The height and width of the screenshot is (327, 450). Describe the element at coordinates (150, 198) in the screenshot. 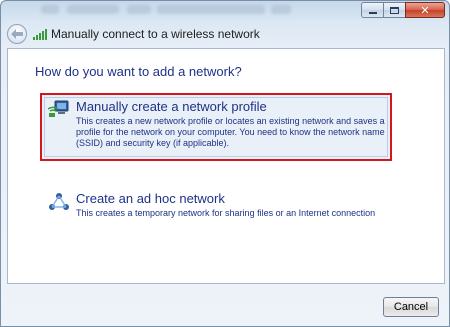

I see `option-title: Create an ad hoc network` at that location.